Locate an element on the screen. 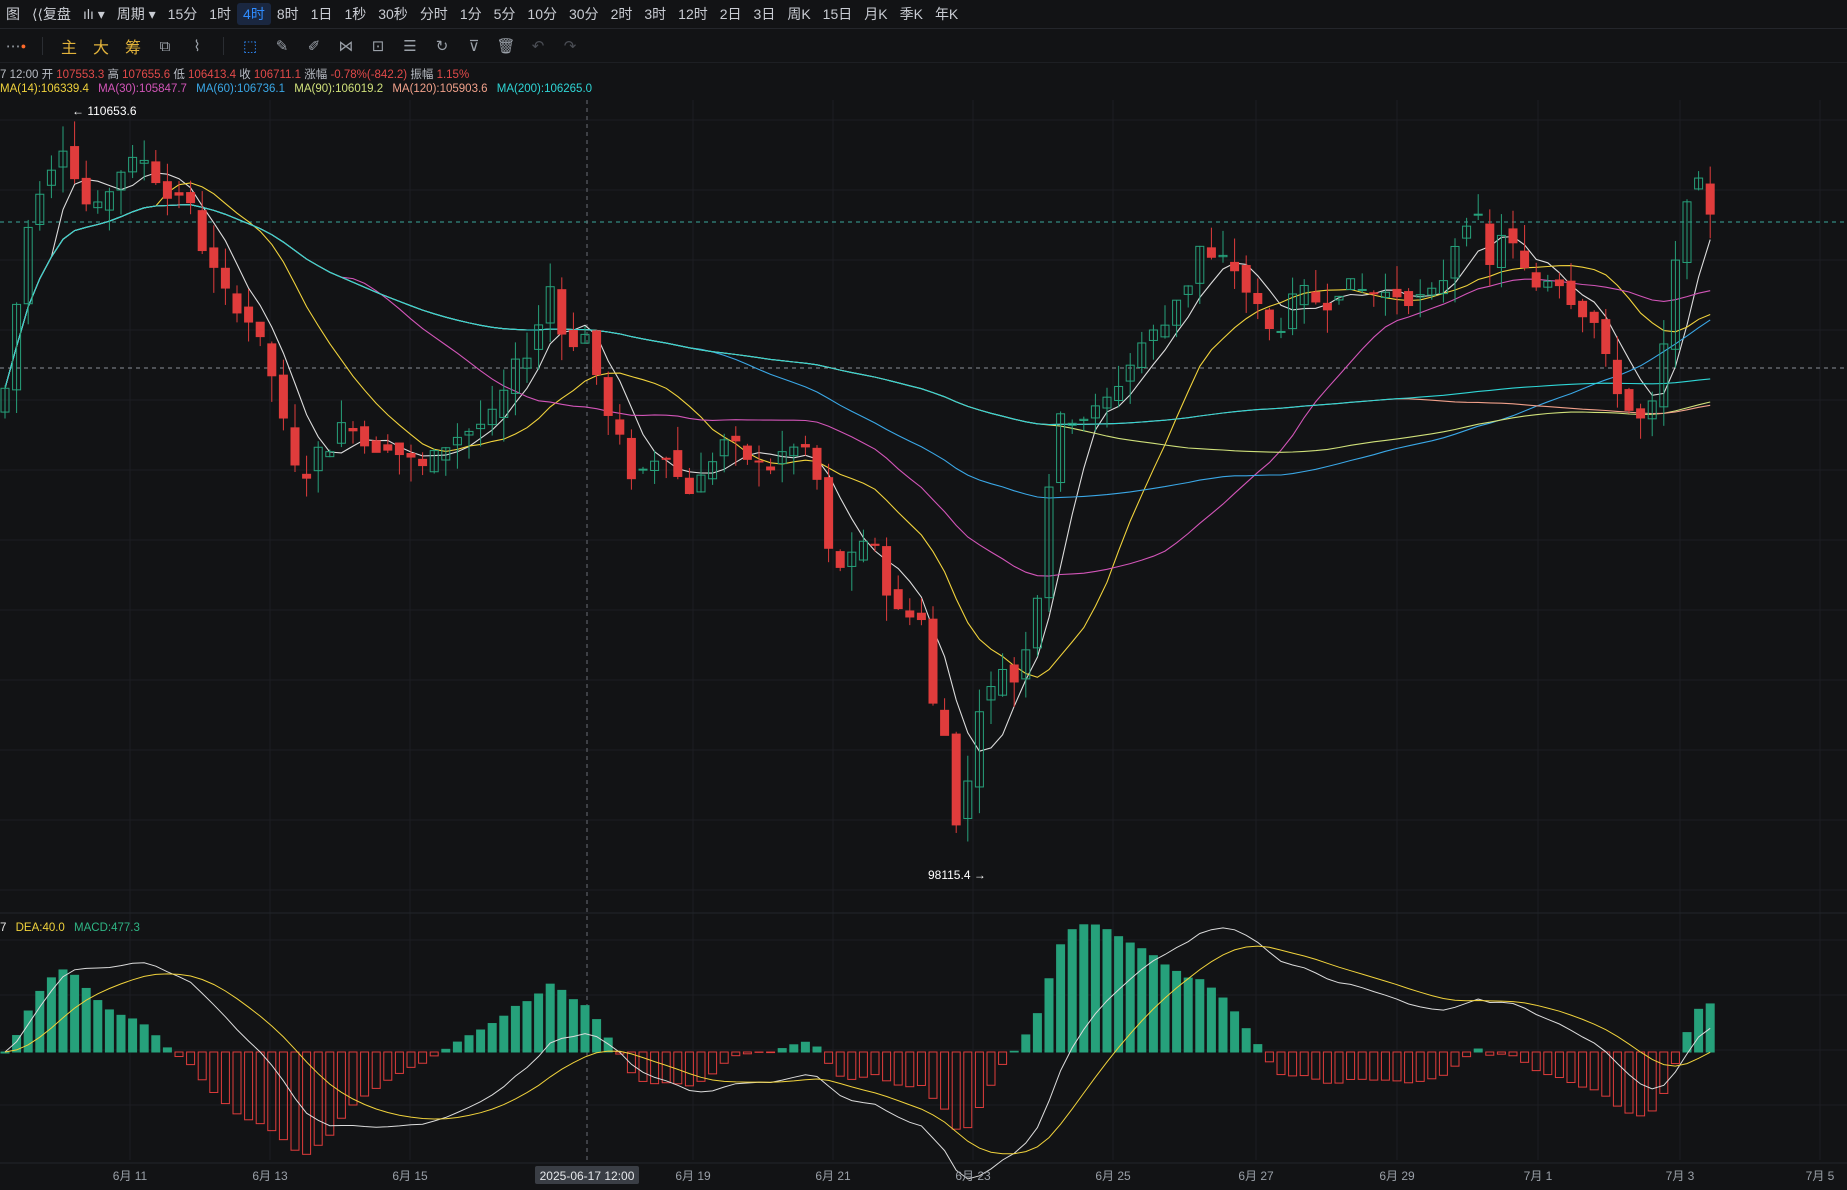 The image size is (1847, 1190). period-30m: 30分 is located at coordinates (584, 14).